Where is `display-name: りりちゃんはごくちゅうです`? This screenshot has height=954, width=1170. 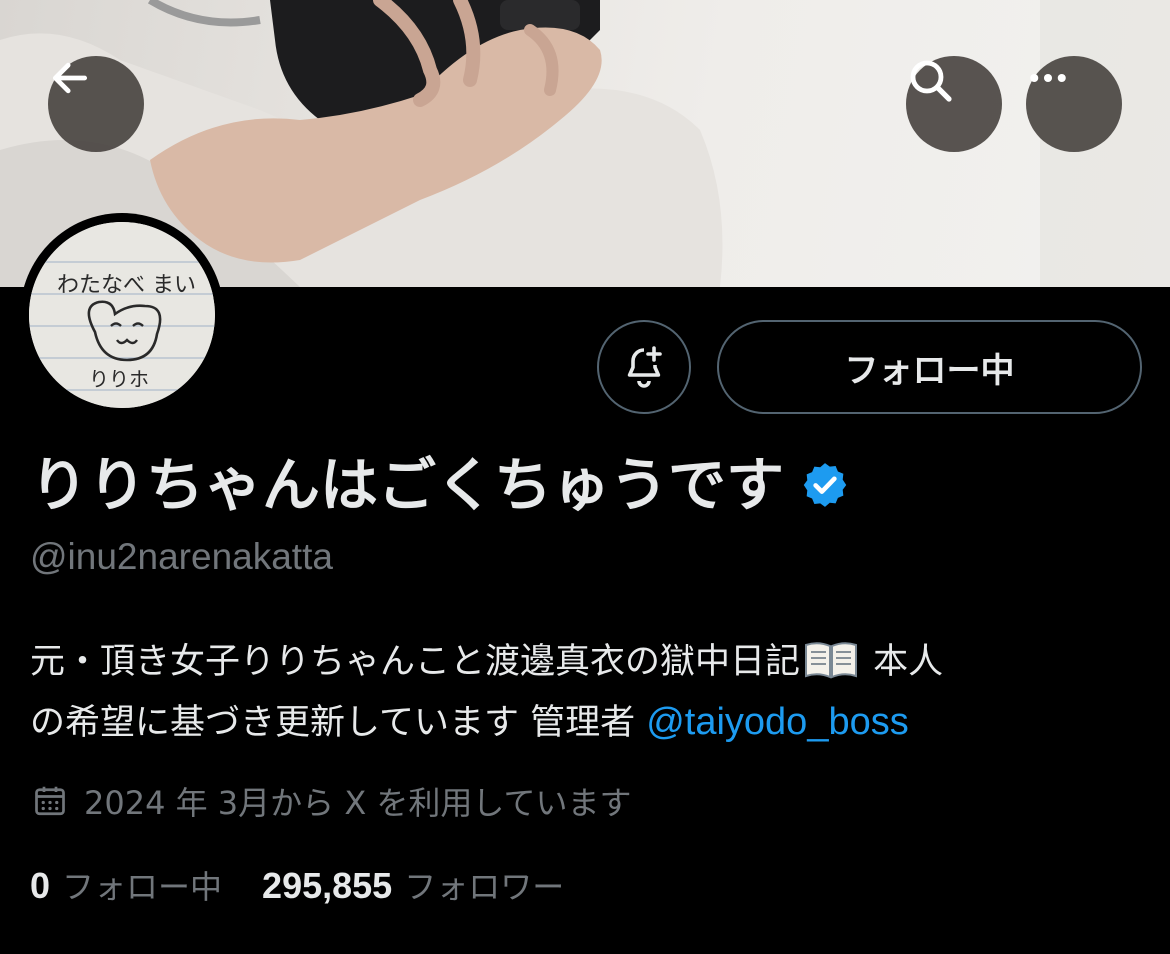 display-name: りりちゃんはごくちゅうです is located at coordinates (440, 485).